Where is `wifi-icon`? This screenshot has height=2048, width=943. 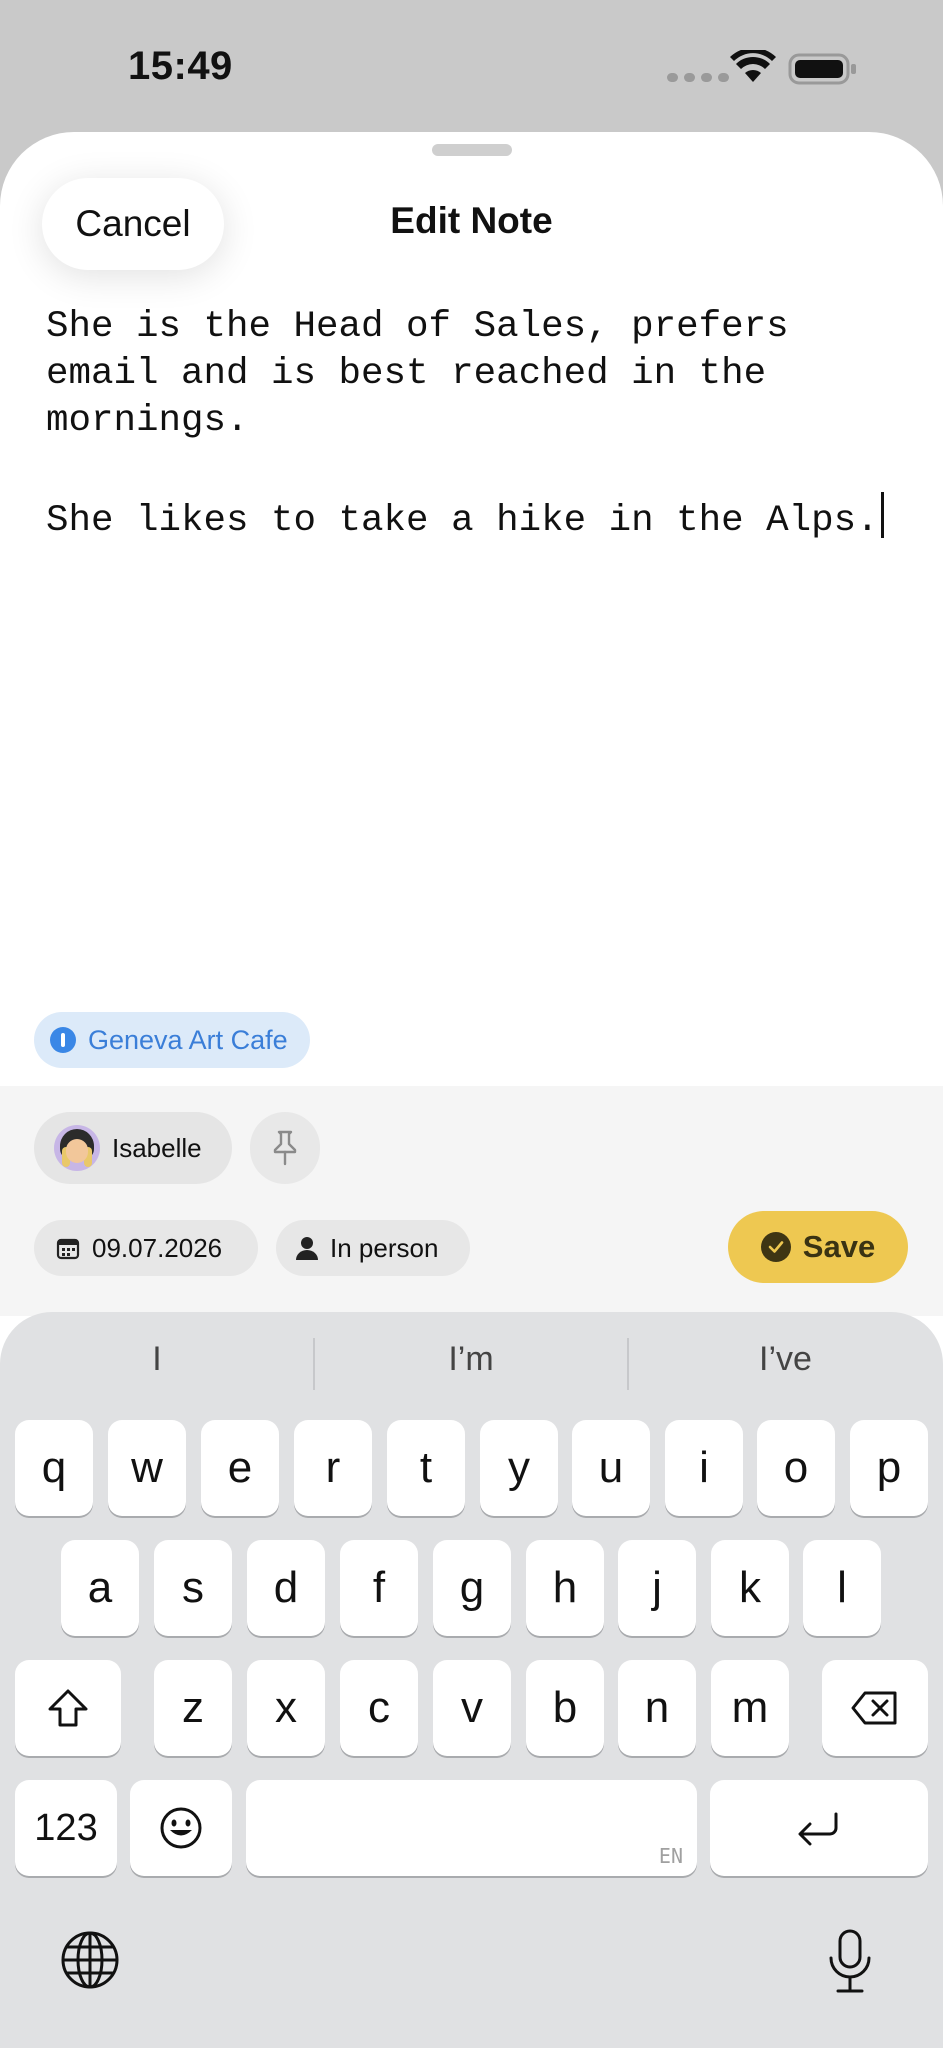 wifi-icon is located at coordinates (753, 66).